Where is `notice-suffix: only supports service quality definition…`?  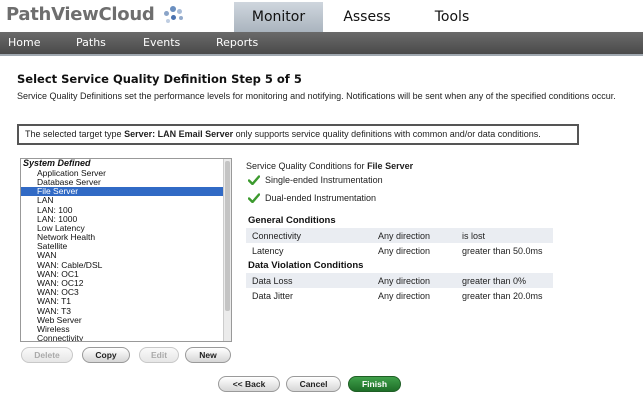
notice-suffix: only supports service quality definition… is located at coordinates (387, 134).